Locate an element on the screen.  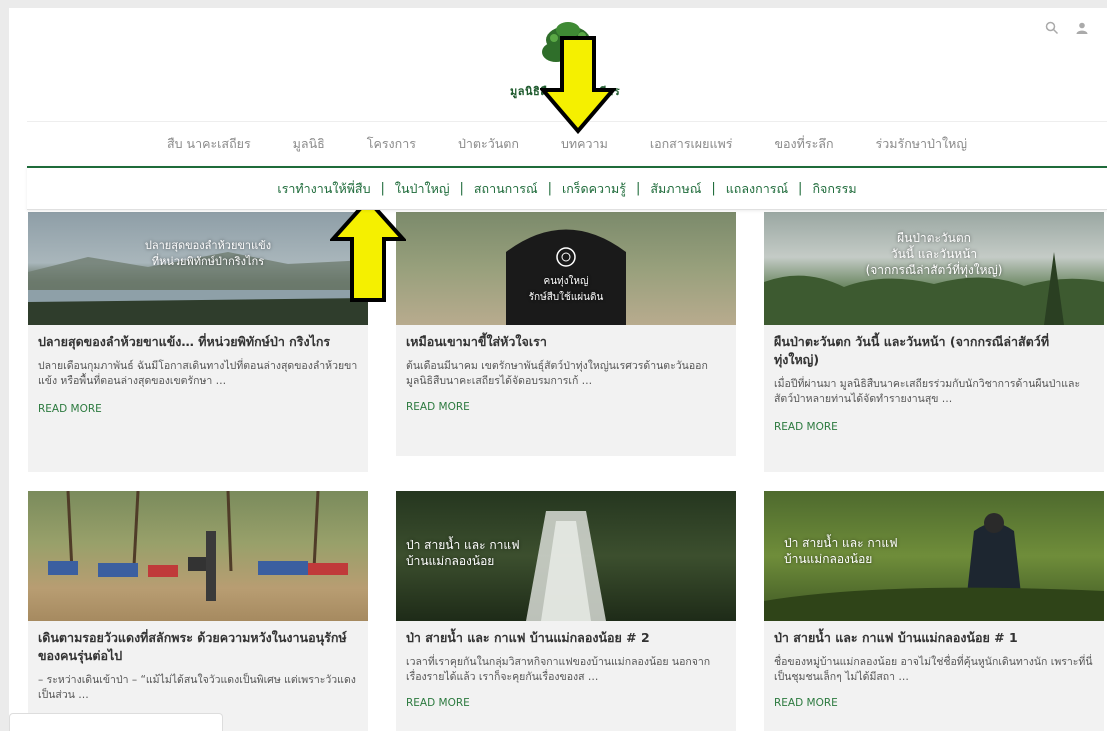
nav-item-support: ร่วมรักษาป่าใหญ่ is located at coordinates (921, 144).